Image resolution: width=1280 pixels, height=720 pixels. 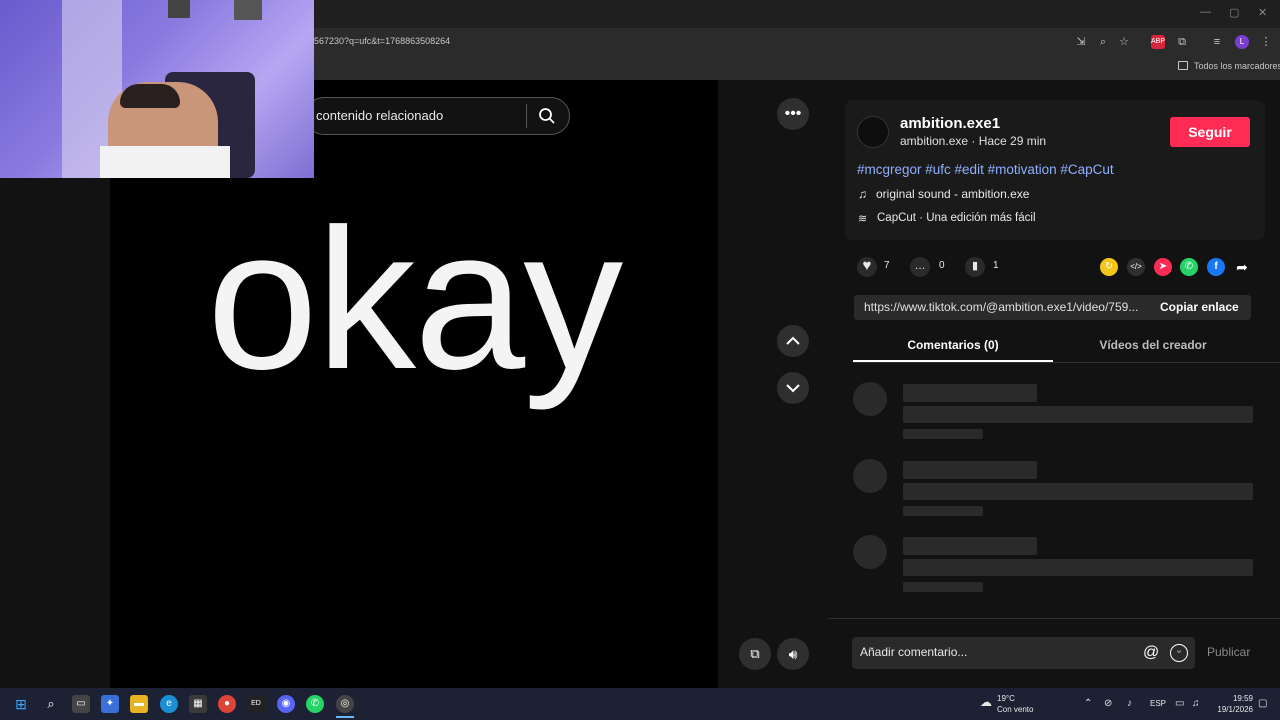 What do you see at coordinates (1179, 703) in the screenshot?
I see `monitor-icon: ▭` at bounding box center [1179, 703].